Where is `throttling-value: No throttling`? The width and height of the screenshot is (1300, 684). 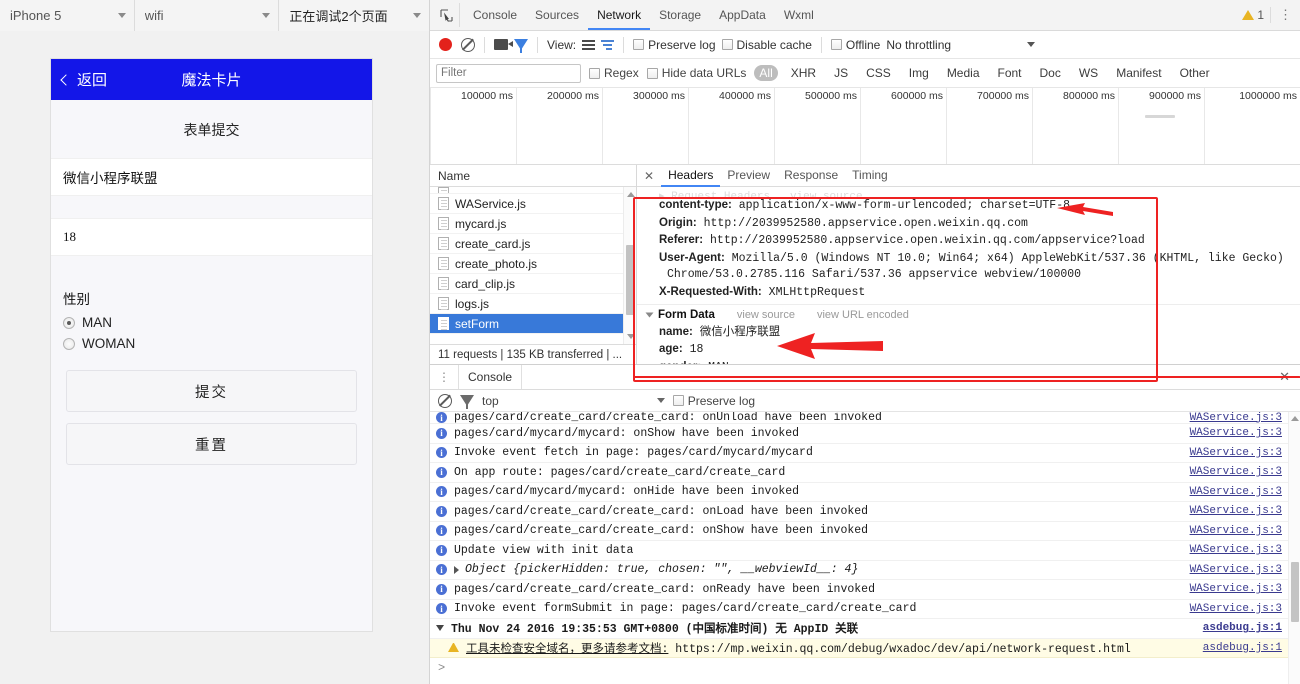
throttling-value: No throttling is located at coordinates (918, 45).